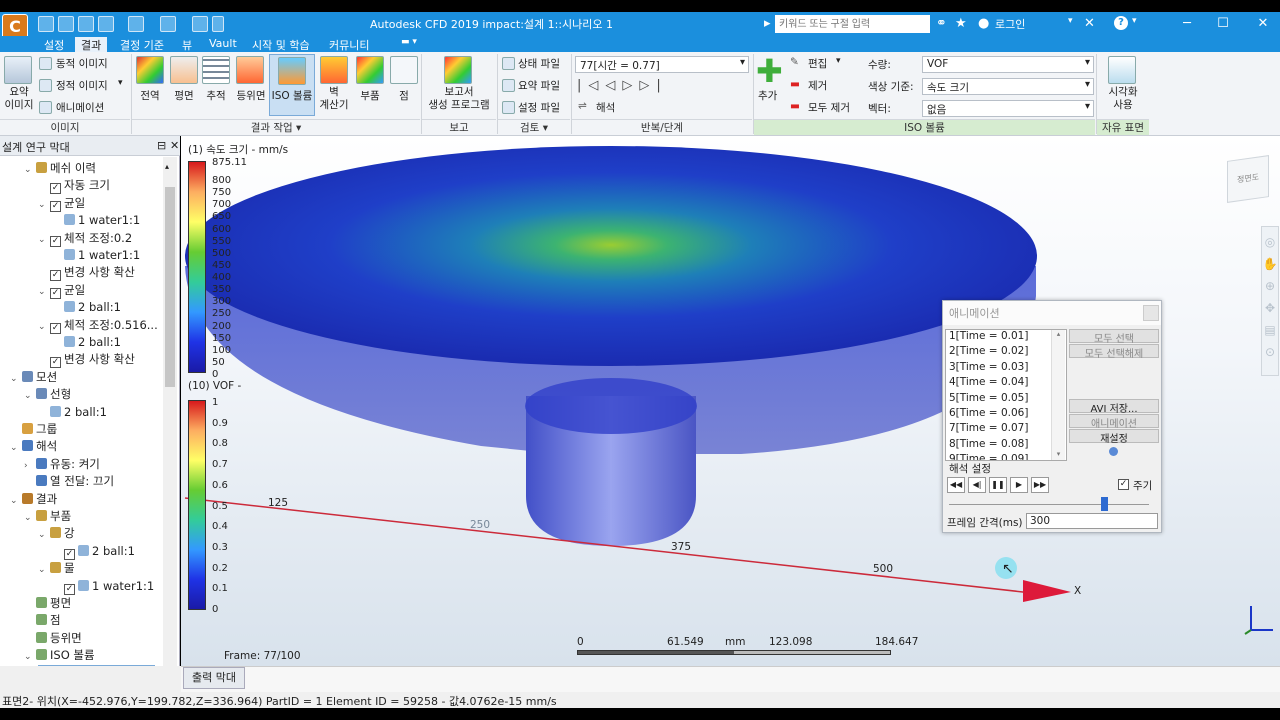  Describe the element at coordinates (1019, 485) in the screenshot. I see `play-icon: ▶` at that location.